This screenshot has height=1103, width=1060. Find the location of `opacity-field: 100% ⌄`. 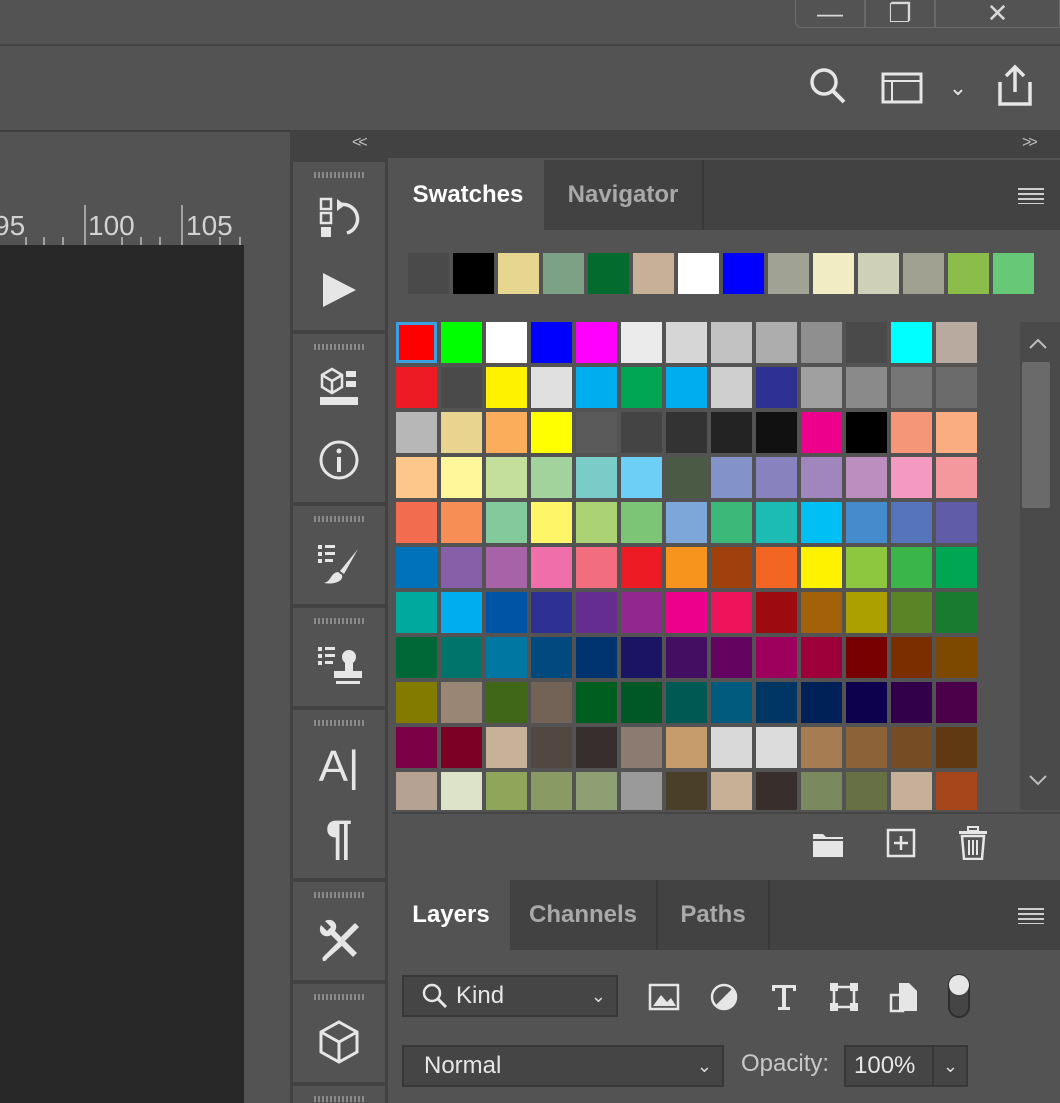

opacity-field: 100% ⌄ is located at coordinates (906, 1066).